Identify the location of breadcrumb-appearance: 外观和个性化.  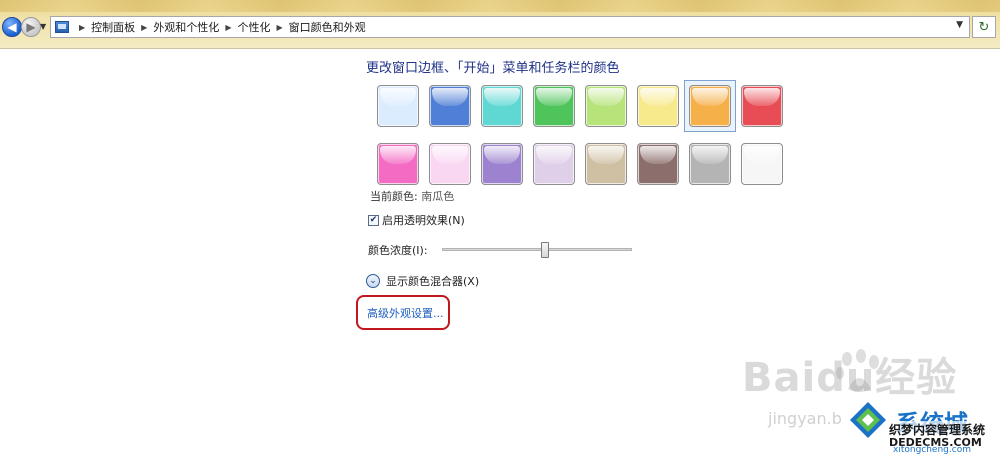
(186, 27).